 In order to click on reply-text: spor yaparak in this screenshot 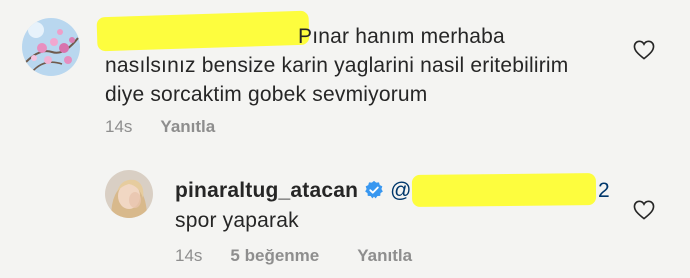, I will do `click(237, 220)`.